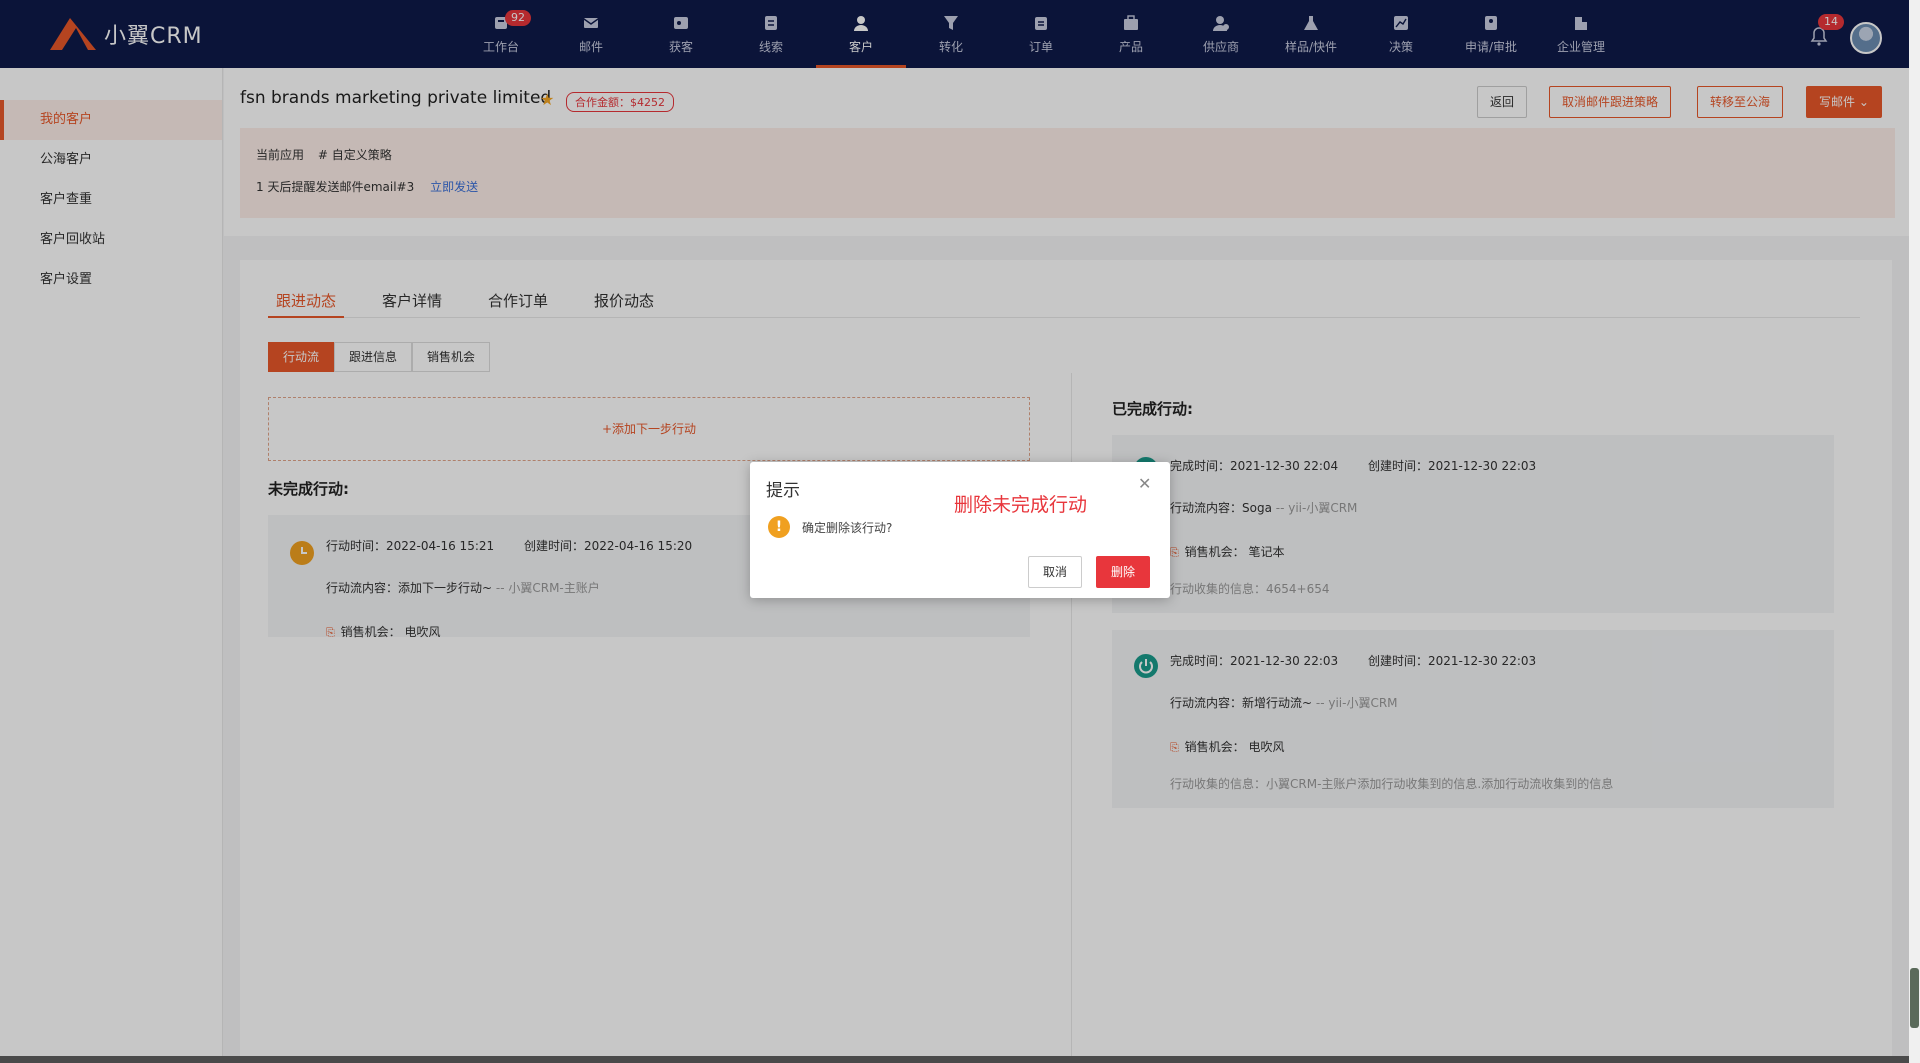  Describe the element at coordinates (960, 530) in the screenshot. I see `confirm-dialog: 提示 删除未完成行动 ✕ ! 确定删除该行动? 取消 删除` at that location.